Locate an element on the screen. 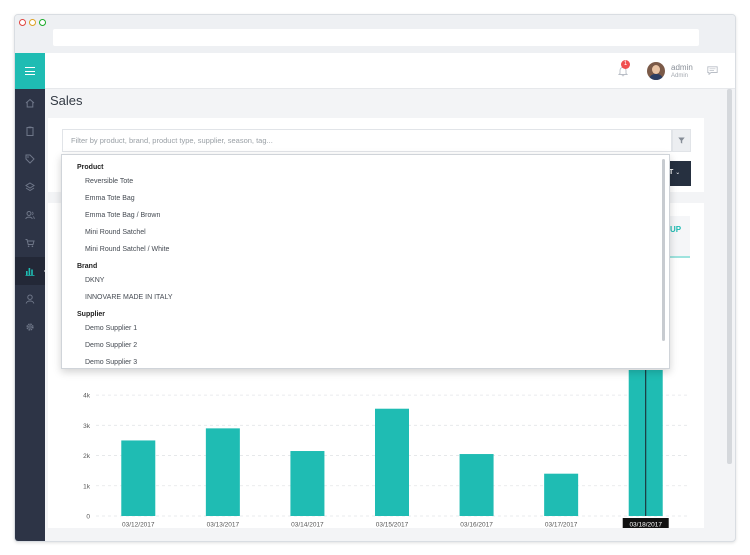 The height and width of the screenshot is (555, 750). dropdown-group-label: Supplier is located at coordinates (91, 314).